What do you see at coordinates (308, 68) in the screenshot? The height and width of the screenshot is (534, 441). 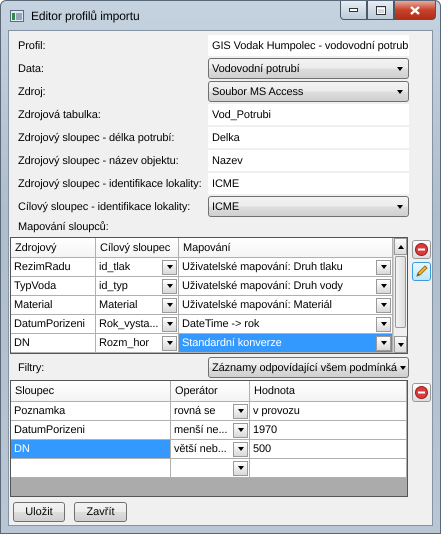 I see `dropdown: Vodovodní potrubí` at bounding box center [308, 68].